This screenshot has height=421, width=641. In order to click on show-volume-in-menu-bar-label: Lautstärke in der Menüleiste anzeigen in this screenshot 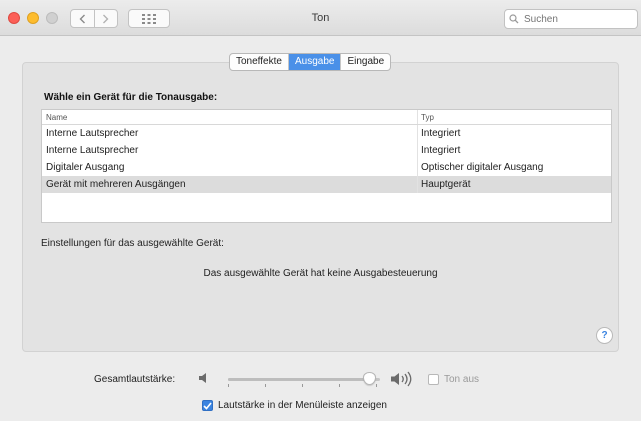, I will do `click(302, 405)`.